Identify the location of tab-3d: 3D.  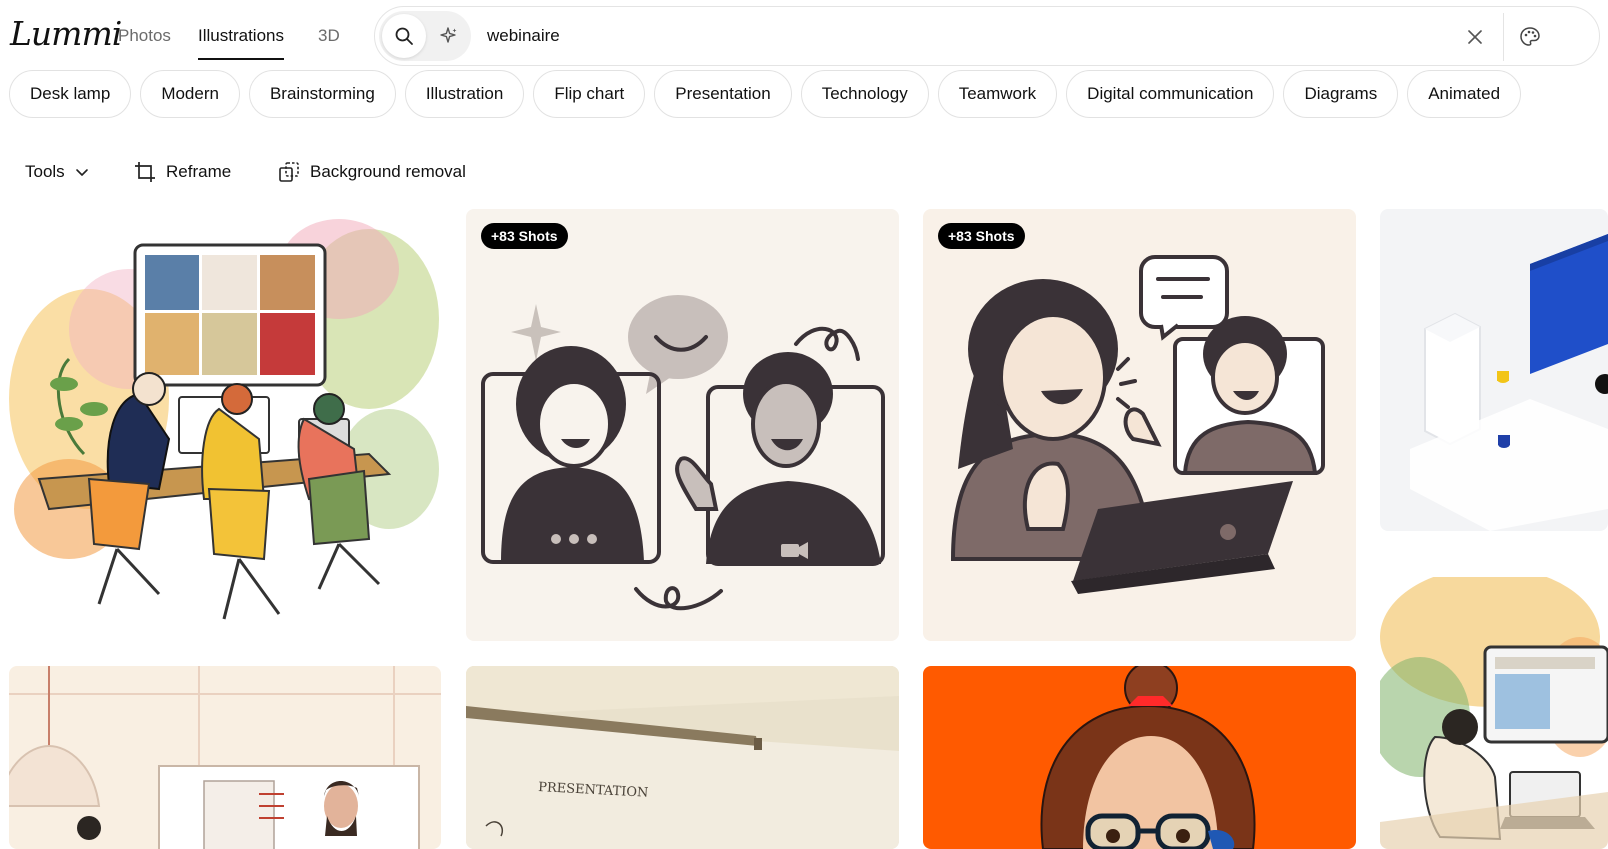
(329, 43).